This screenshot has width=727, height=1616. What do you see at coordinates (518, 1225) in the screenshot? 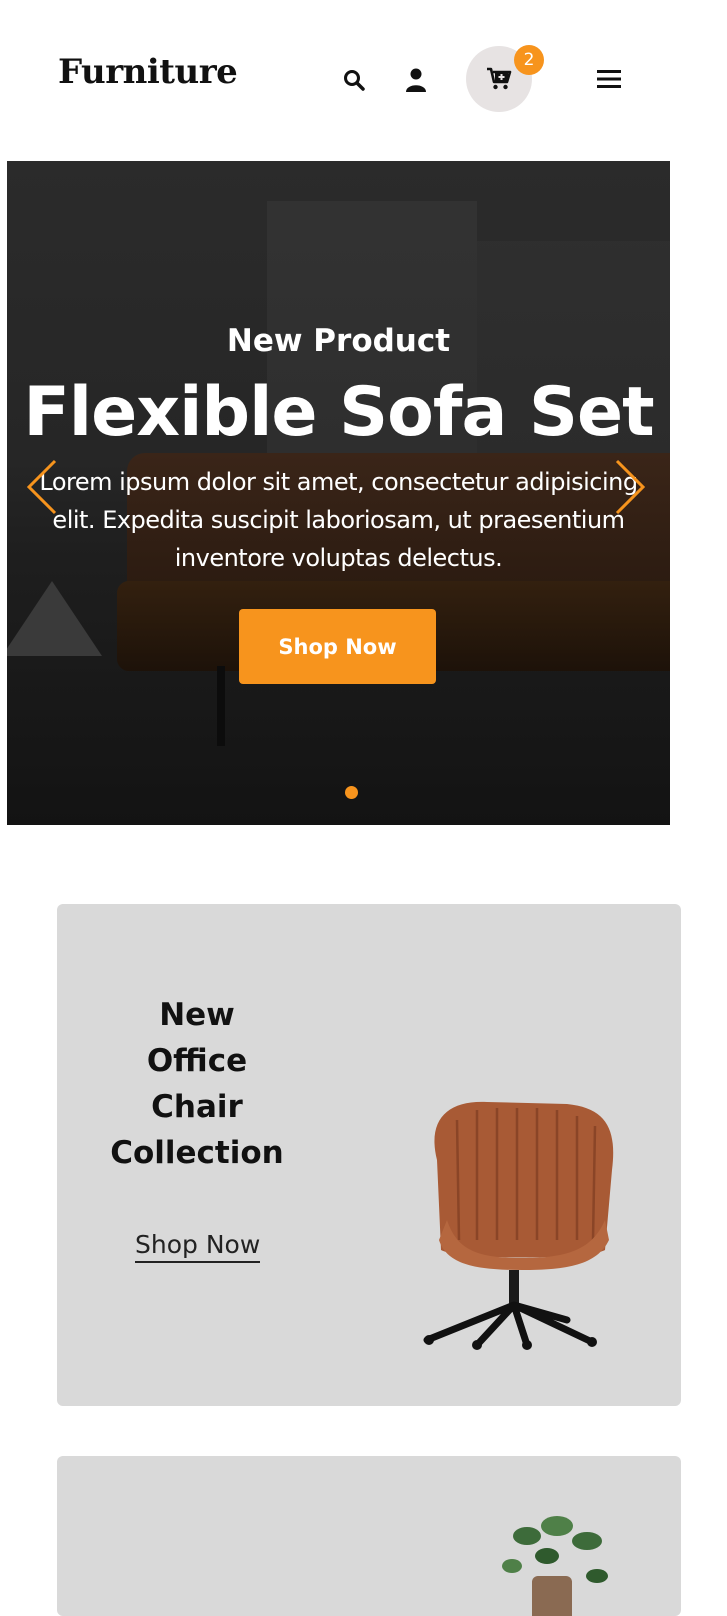
I see `office-chair-image` at bounding box center [518, 1225].